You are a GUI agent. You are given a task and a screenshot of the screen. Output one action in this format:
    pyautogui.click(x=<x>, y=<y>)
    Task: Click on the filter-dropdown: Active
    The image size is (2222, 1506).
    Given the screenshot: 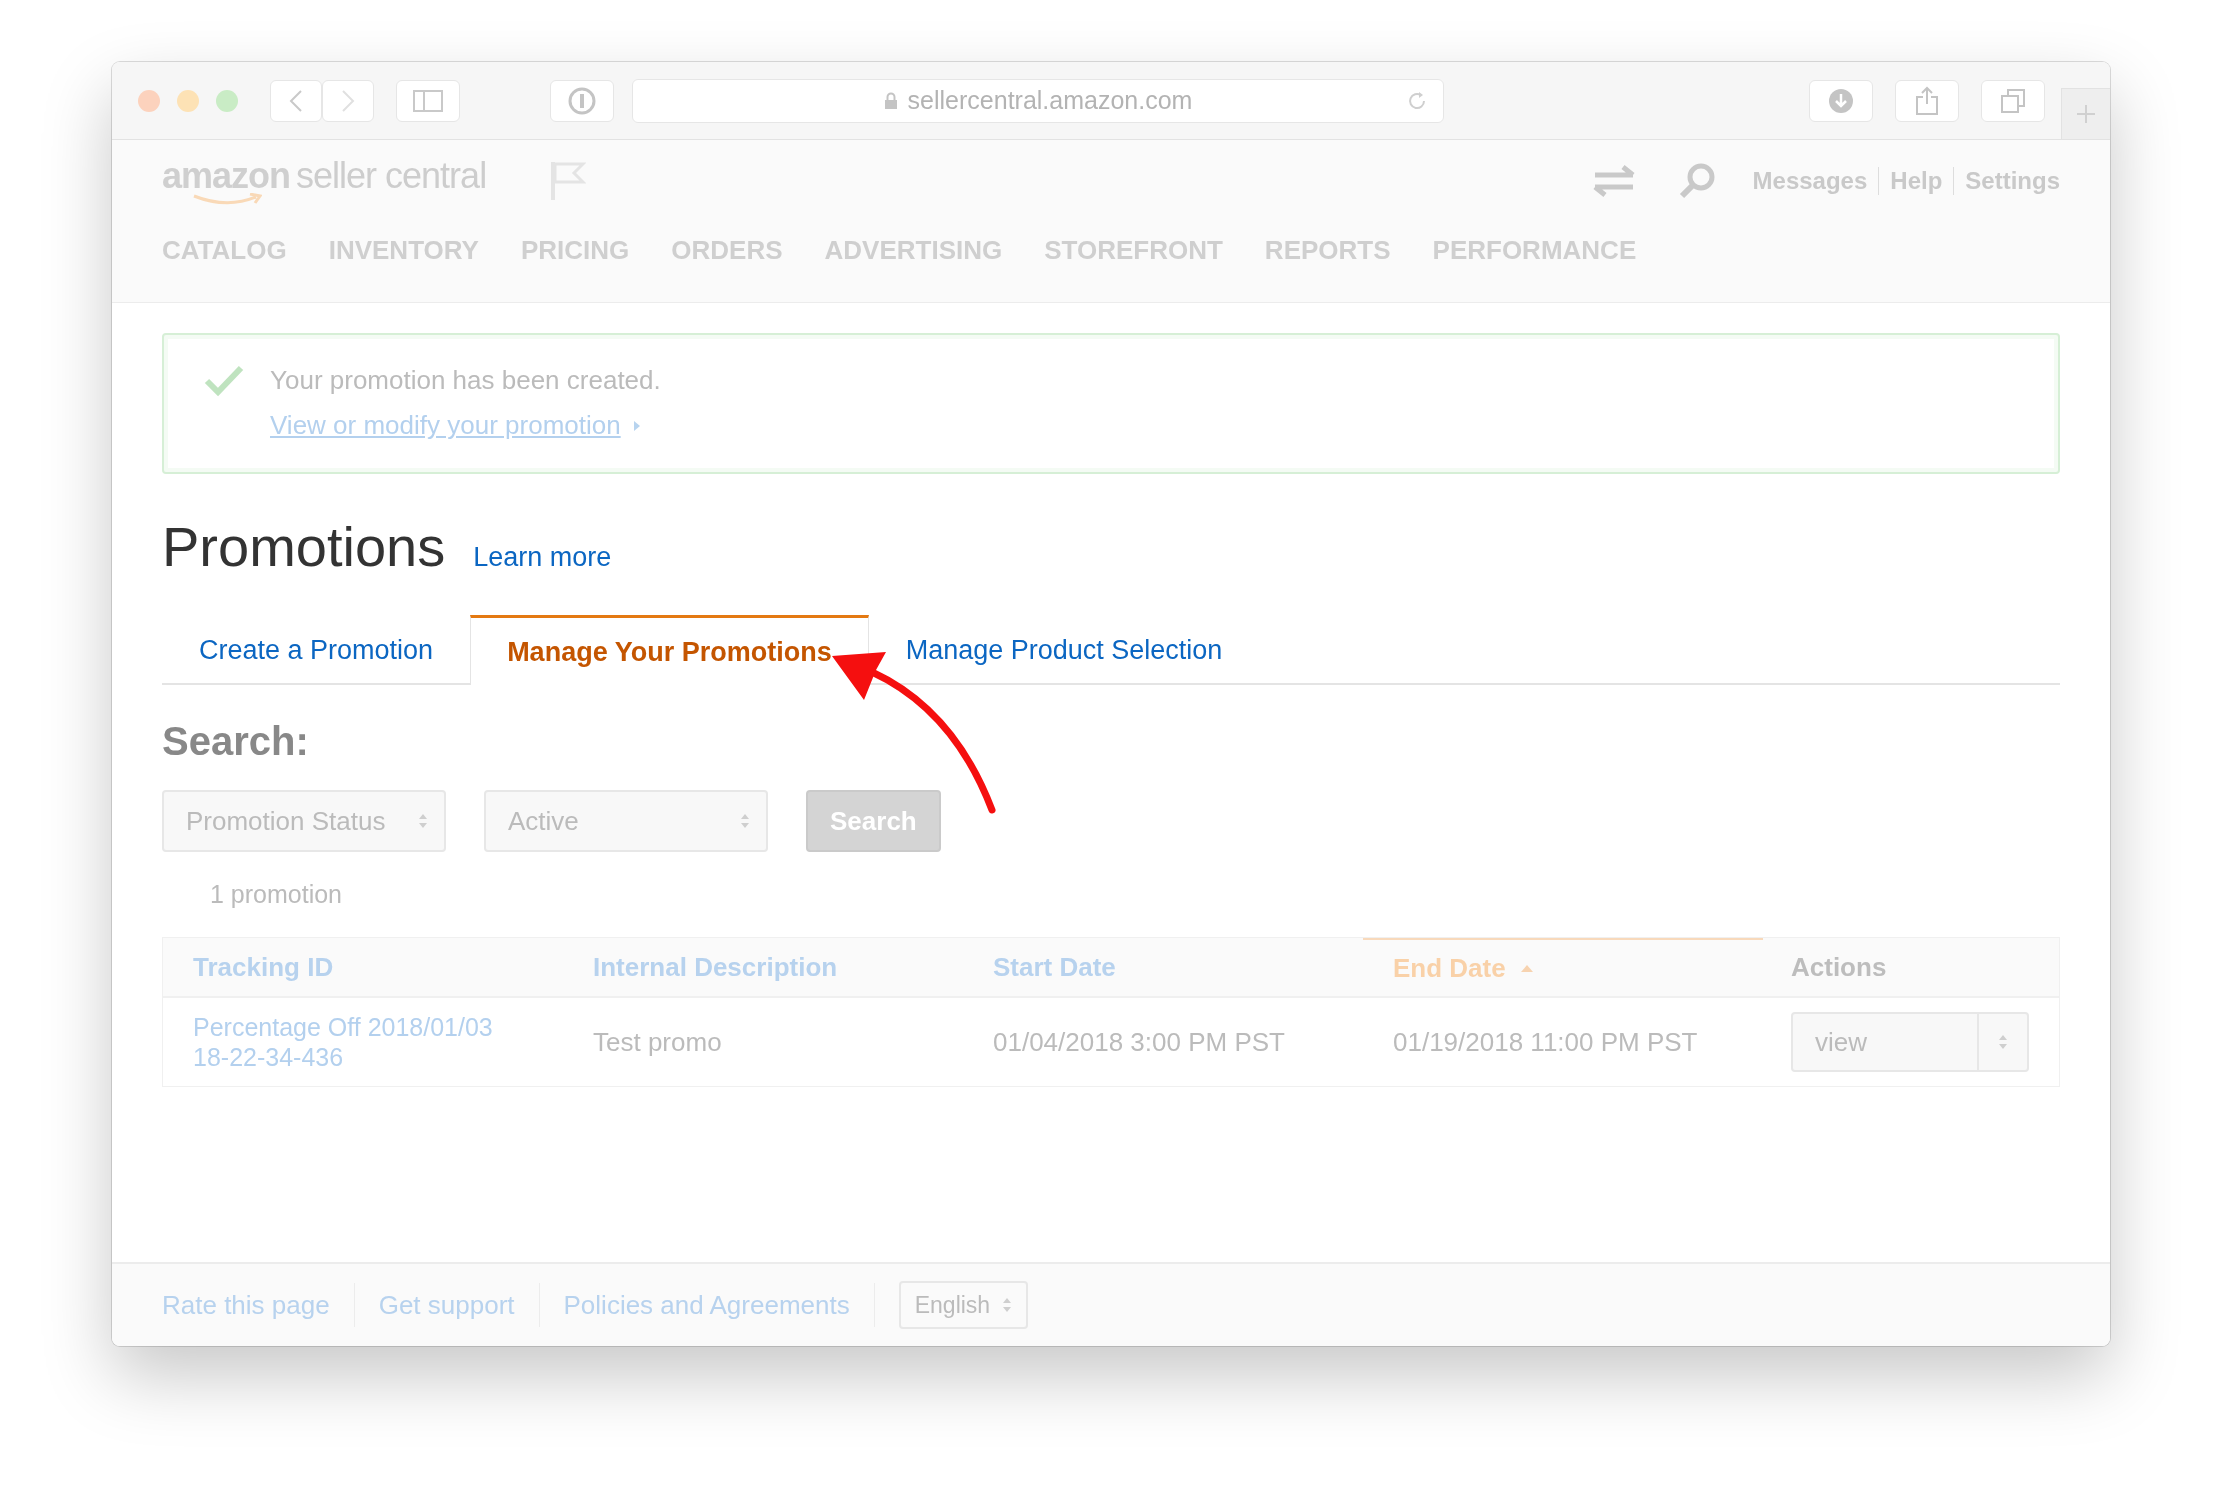 What is the action you would take?
    pyautogui.click(x=626, y=821)
    